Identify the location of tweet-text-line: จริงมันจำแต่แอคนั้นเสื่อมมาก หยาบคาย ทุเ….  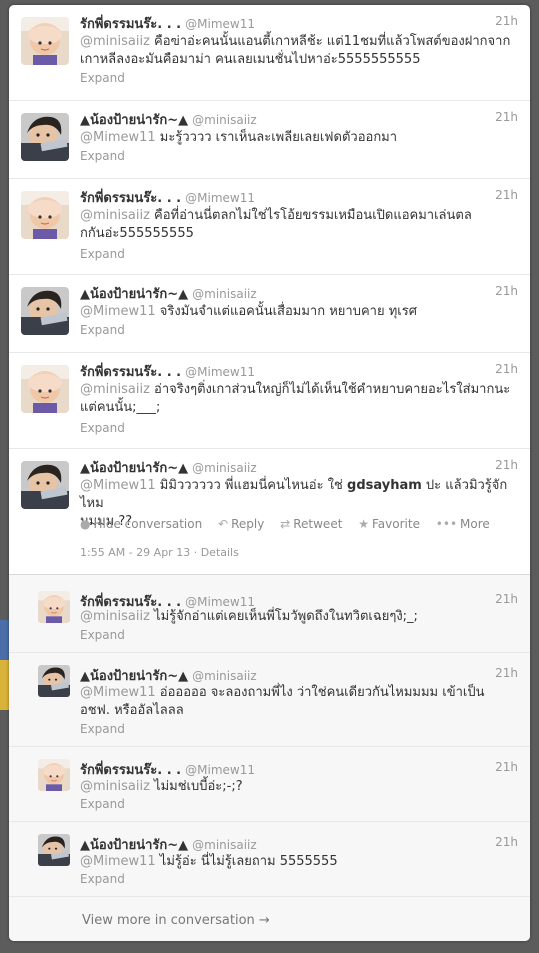
(286, 311).